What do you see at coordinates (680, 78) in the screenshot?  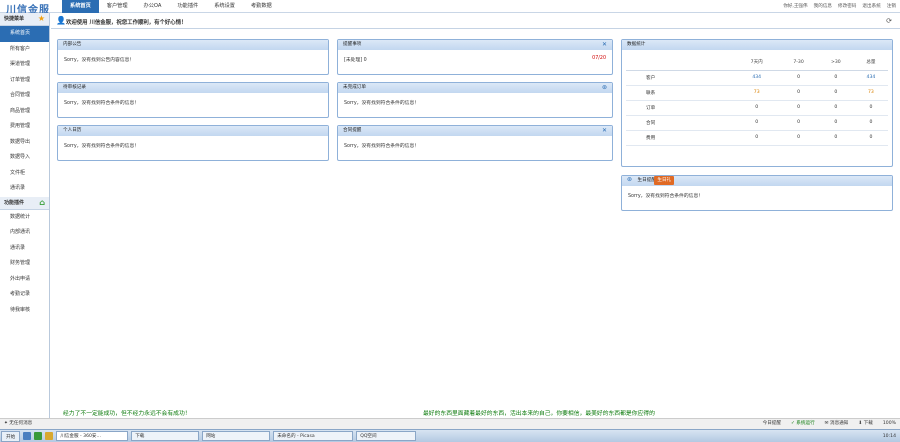 I see `row-label: 客户` at bounding box center [680, 78].